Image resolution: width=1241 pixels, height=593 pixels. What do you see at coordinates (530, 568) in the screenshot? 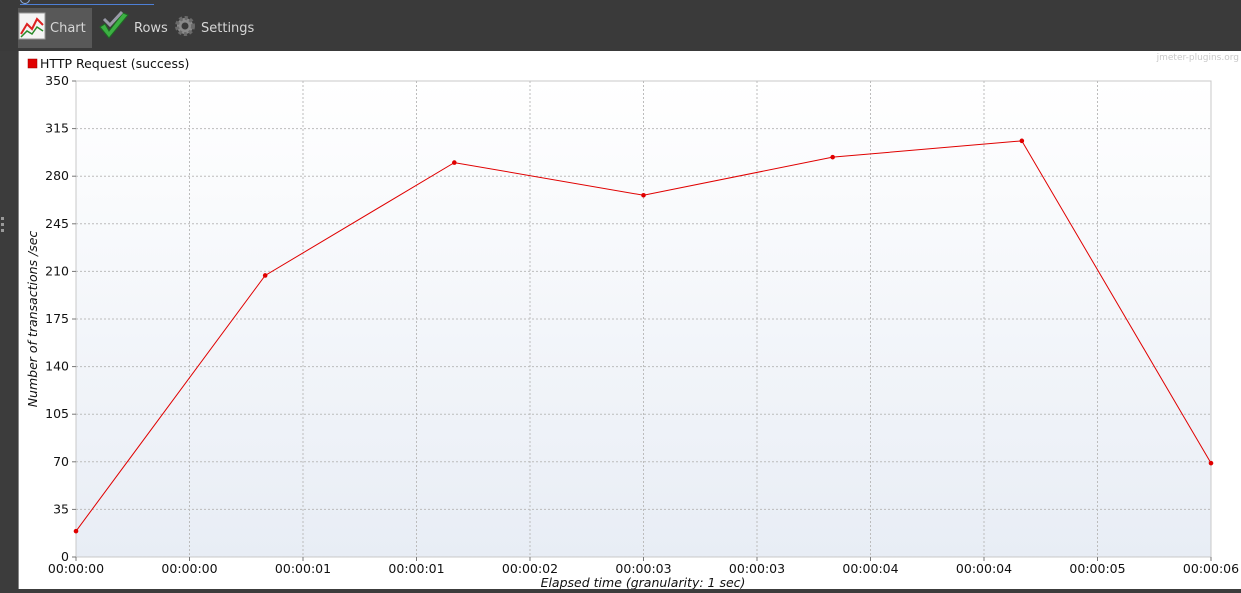
I see `x-tick-label: 00:00:02` at bounding box center [530, 568].